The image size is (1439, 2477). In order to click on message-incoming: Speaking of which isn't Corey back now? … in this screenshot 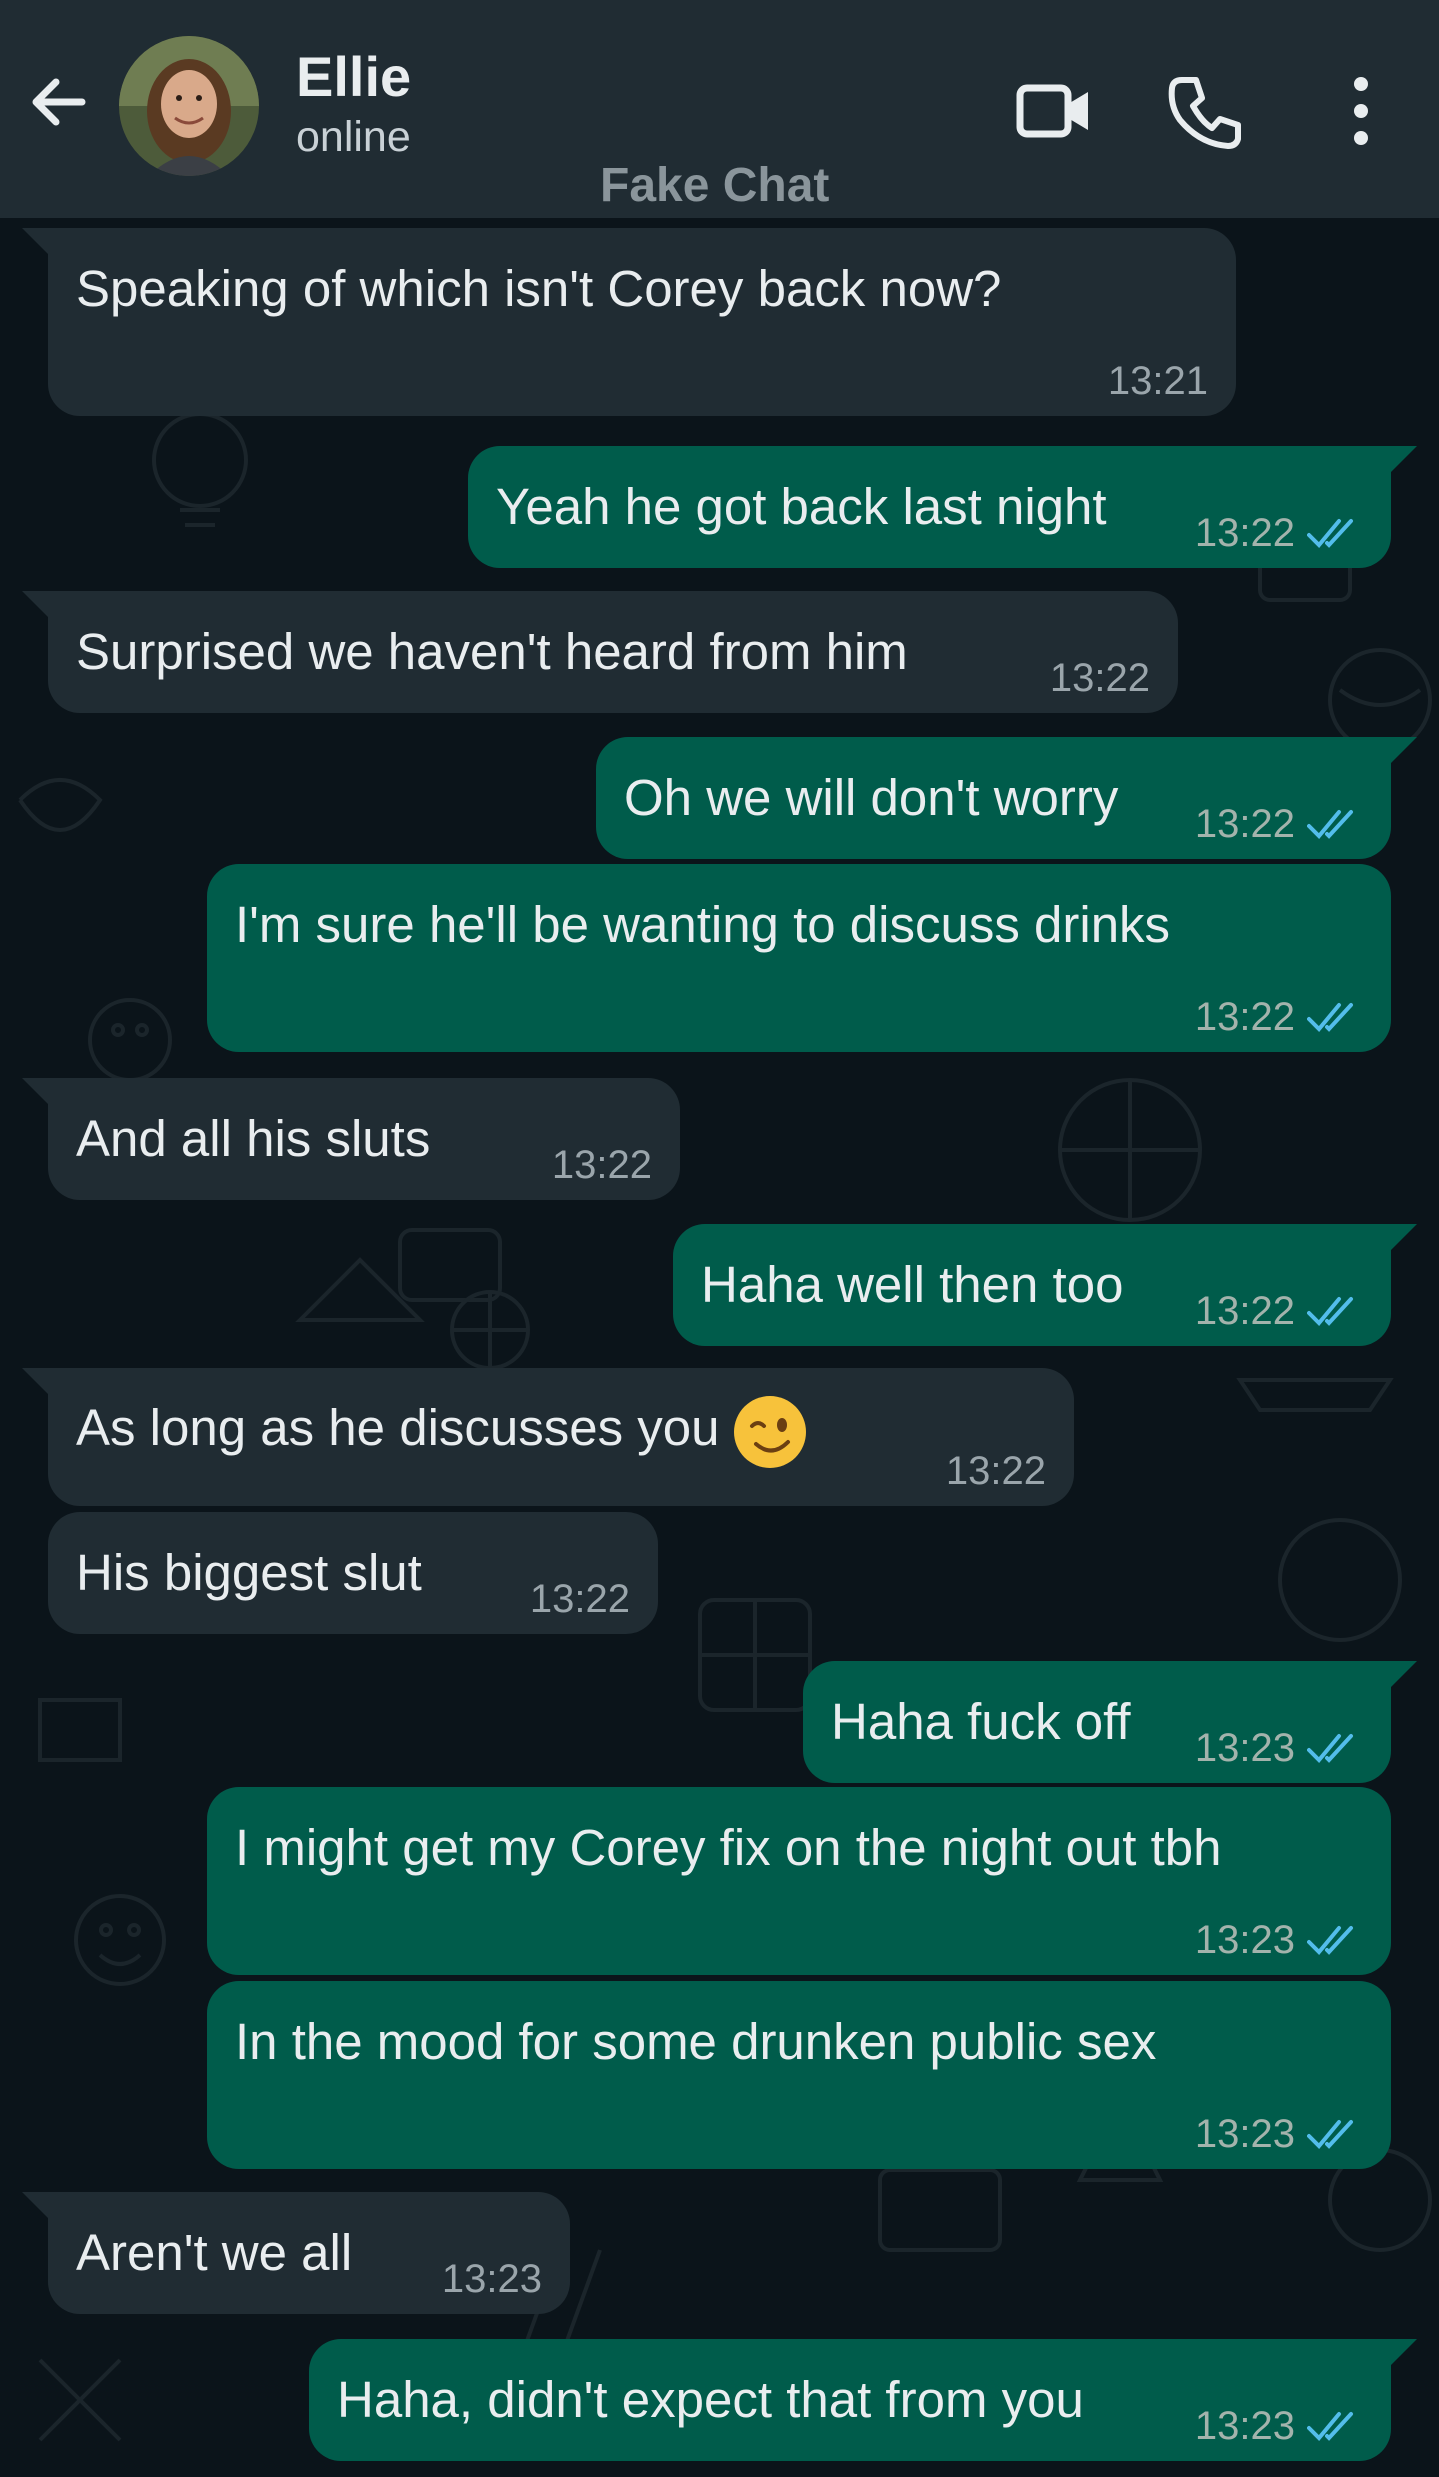, I will do `click(629, 322)`.